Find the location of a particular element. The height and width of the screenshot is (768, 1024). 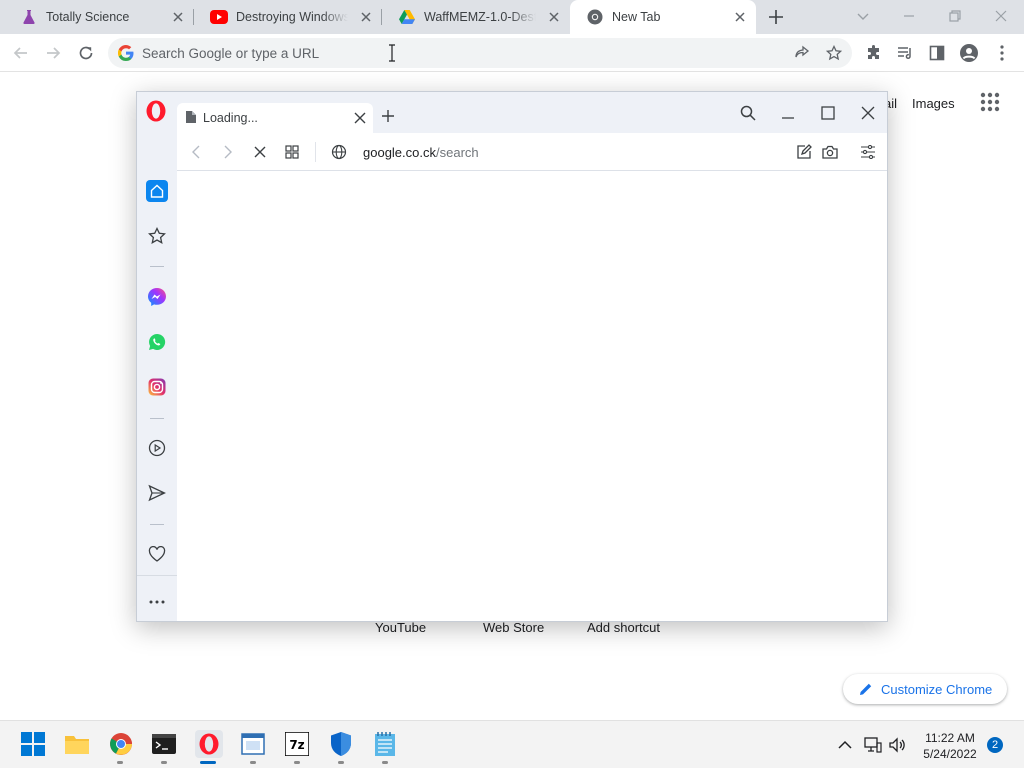

google-apps-icon is located at coordinates (990, 102).